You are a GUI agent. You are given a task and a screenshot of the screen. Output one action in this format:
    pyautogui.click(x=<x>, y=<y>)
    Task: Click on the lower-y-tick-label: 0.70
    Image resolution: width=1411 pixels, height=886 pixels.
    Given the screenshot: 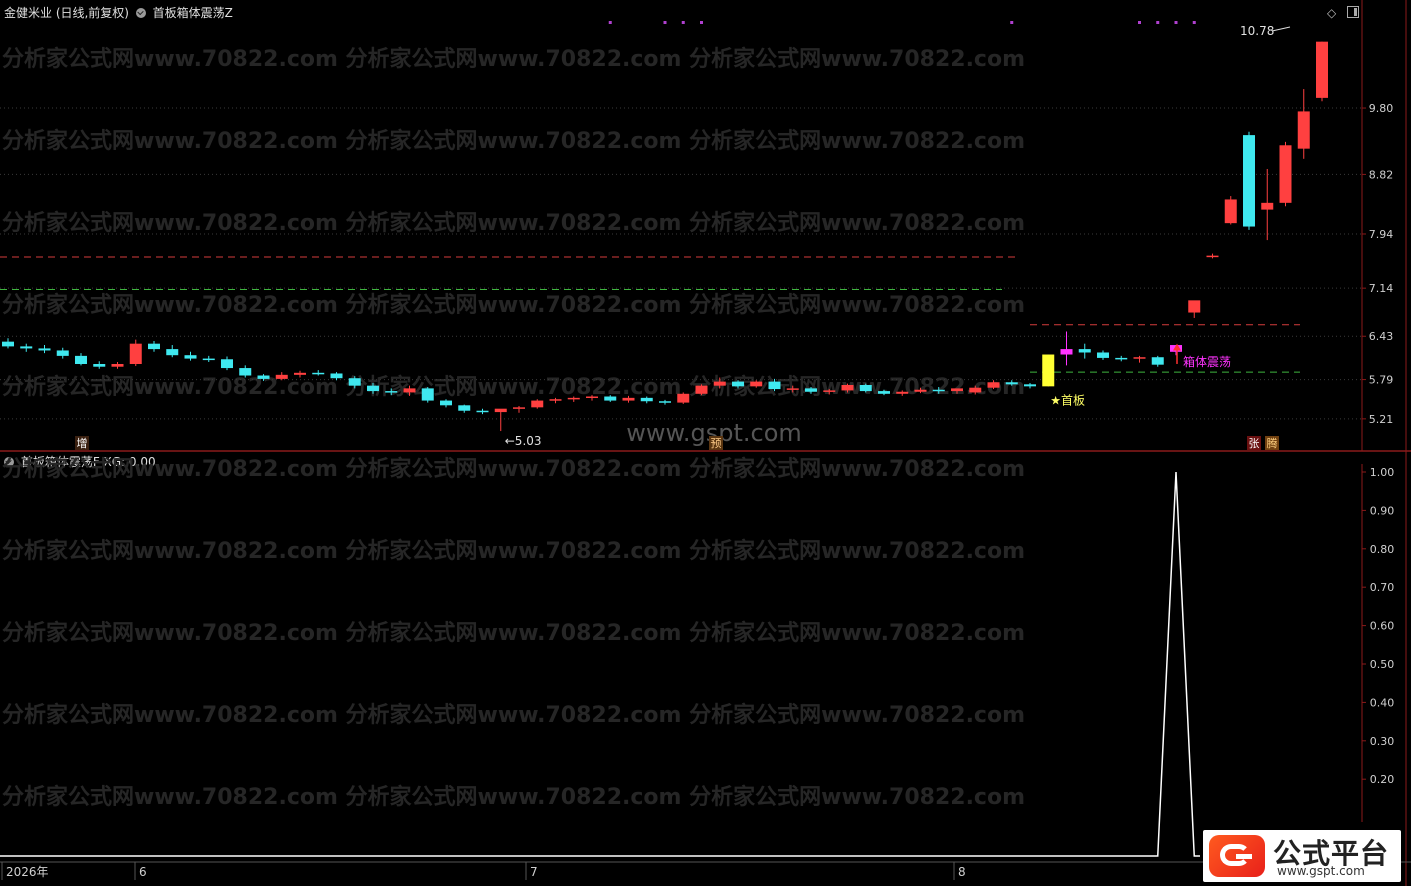 What is the action you would take?
    pyautogui.click(x=1382, y=587)
    